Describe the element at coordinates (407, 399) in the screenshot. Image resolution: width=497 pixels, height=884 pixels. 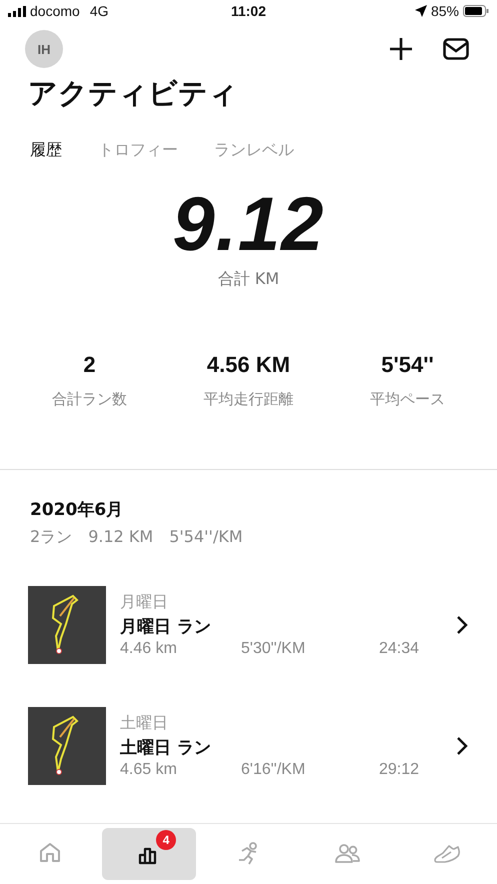
I see `stat-label: 平均ペース` at that location.